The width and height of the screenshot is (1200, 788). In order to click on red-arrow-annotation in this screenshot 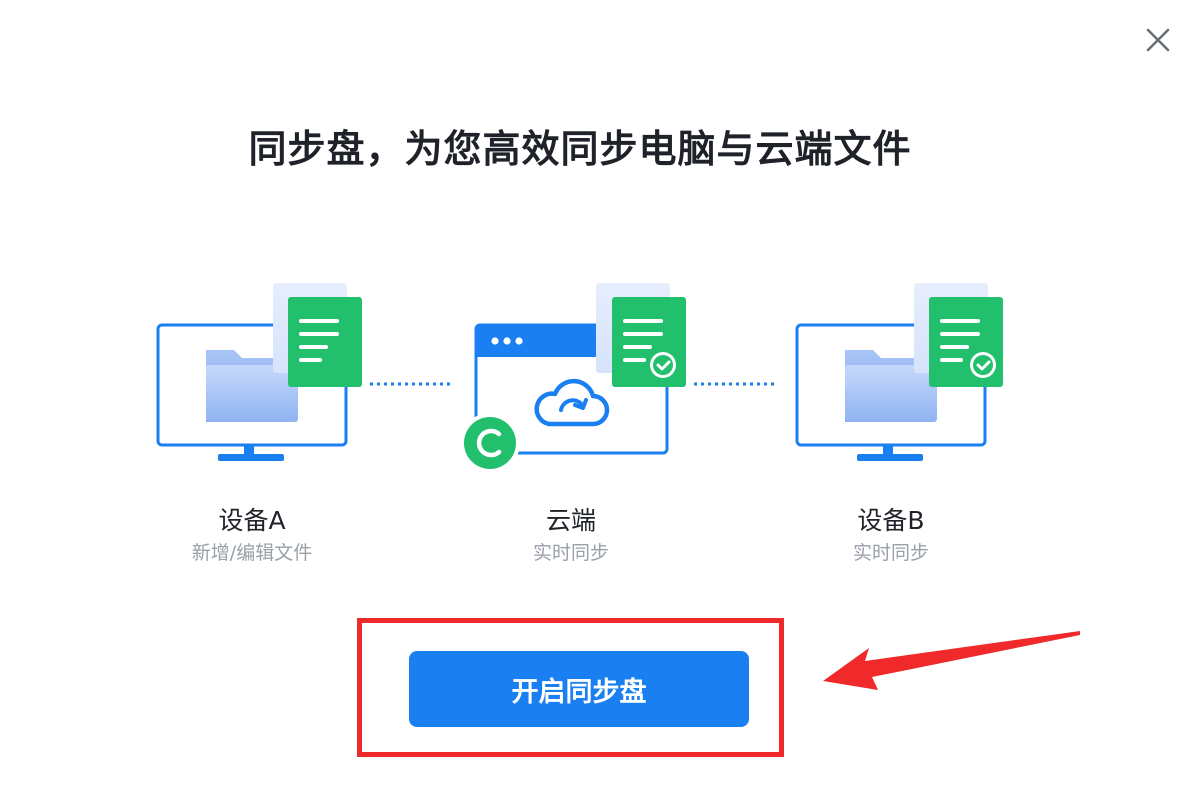, I will do `click(951, 660)`.